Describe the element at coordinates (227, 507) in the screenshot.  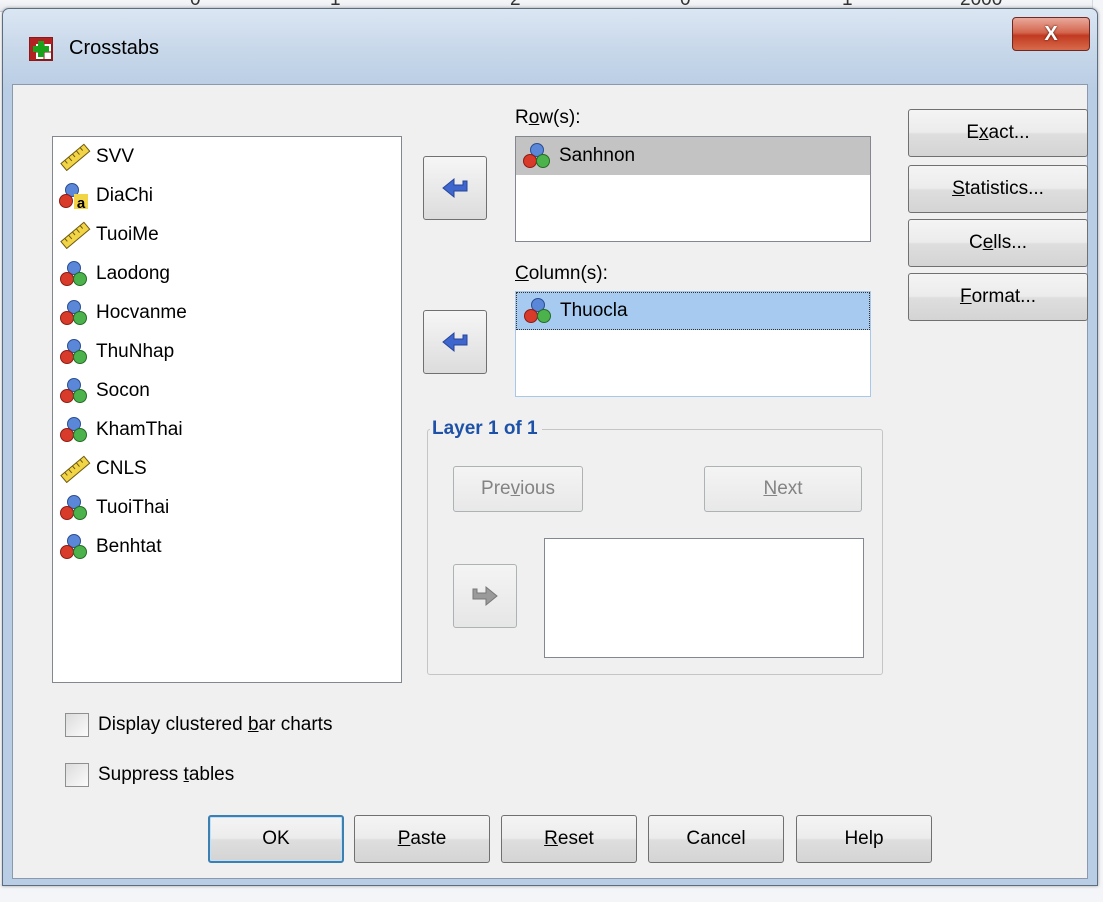
I see `variable-item: TuoiThai` at that location.